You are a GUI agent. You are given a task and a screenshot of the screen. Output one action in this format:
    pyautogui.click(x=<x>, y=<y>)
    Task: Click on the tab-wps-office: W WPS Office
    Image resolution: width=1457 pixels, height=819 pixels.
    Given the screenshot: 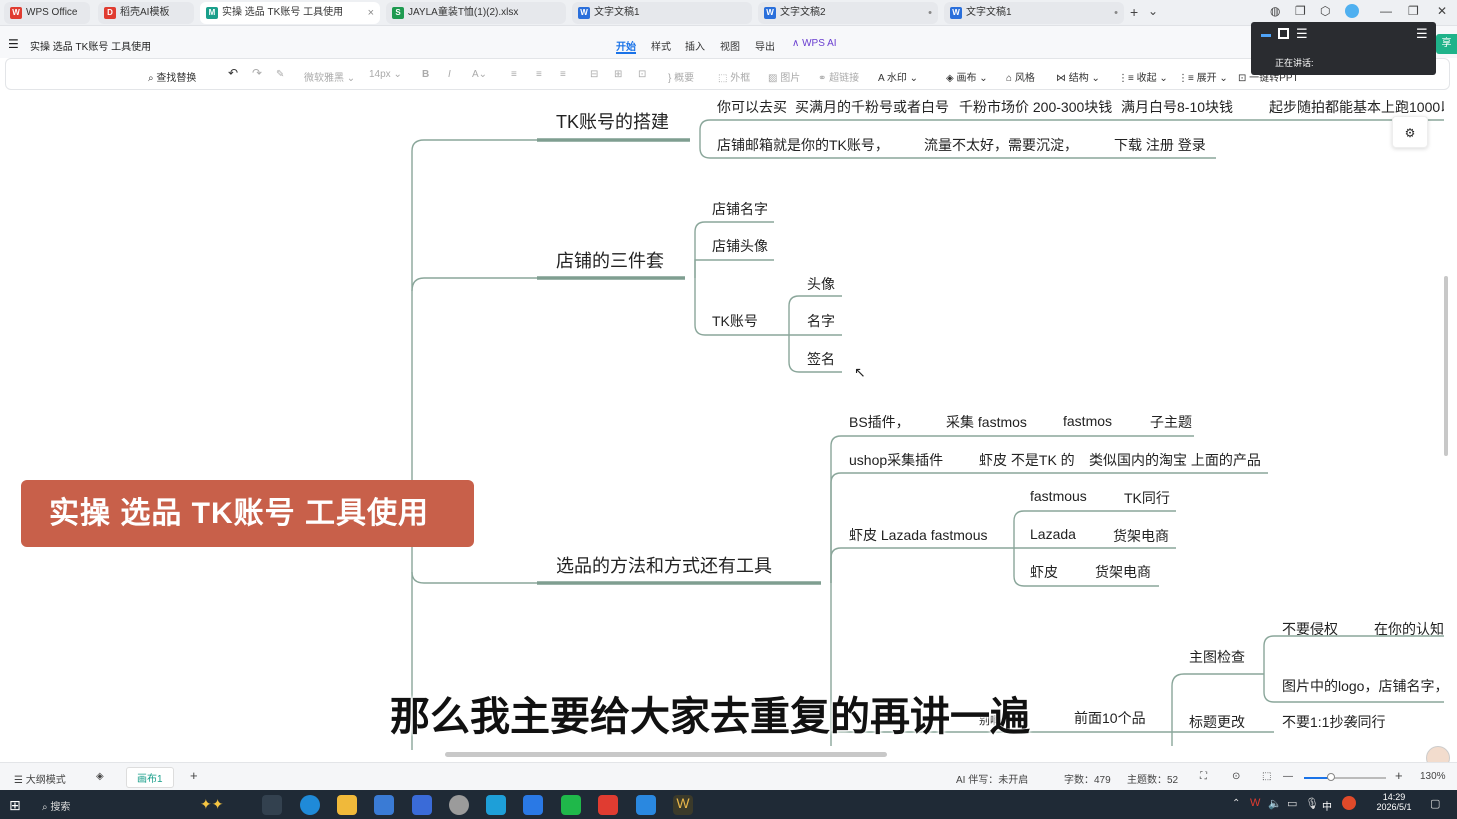 What is the action you would take?
    pyautogui.click(x=47, y=13)
    